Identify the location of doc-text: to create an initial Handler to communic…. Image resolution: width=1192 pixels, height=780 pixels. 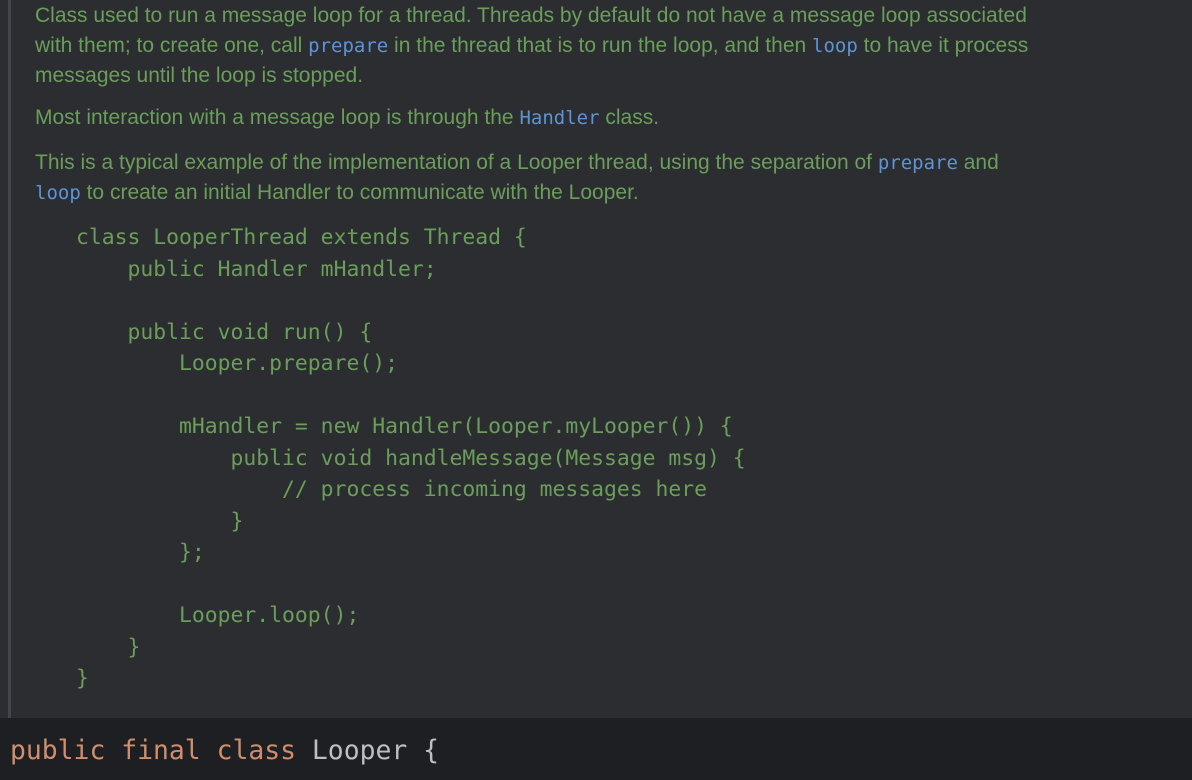
(359, 192).